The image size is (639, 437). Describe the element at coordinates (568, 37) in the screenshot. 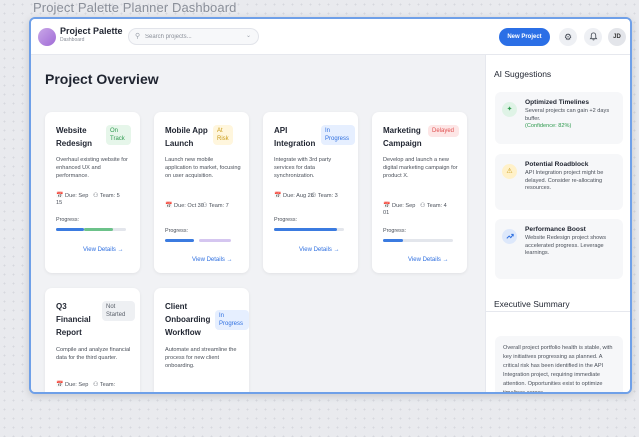

I see `settings-icon: ⚙` at that location.